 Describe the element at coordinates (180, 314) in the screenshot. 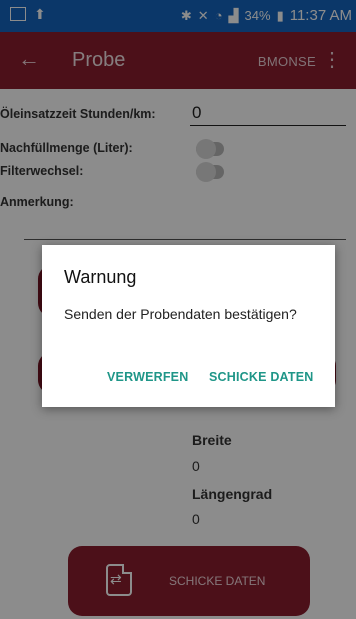

I see `dialog-message: Senden der Probendaten bestätigen?` at that location.